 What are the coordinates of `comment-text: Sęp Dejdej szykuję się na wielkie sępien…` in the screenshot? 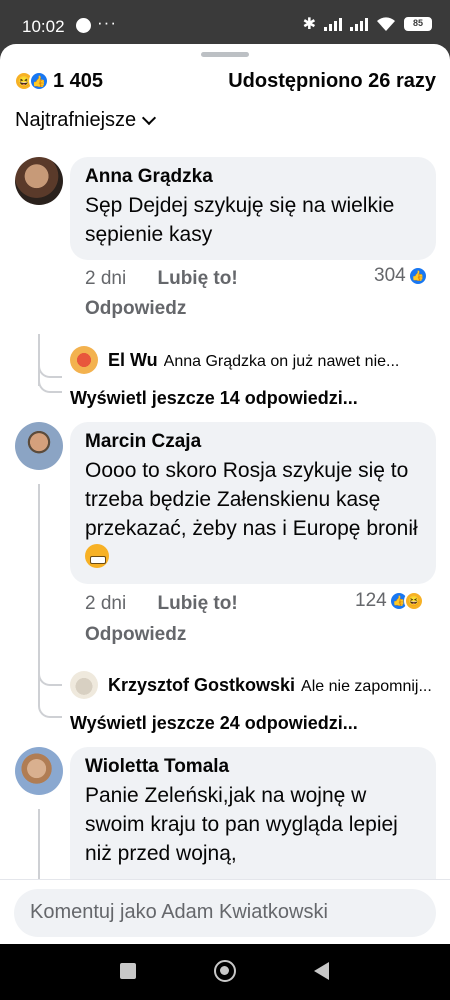 It's located at (240, 220).